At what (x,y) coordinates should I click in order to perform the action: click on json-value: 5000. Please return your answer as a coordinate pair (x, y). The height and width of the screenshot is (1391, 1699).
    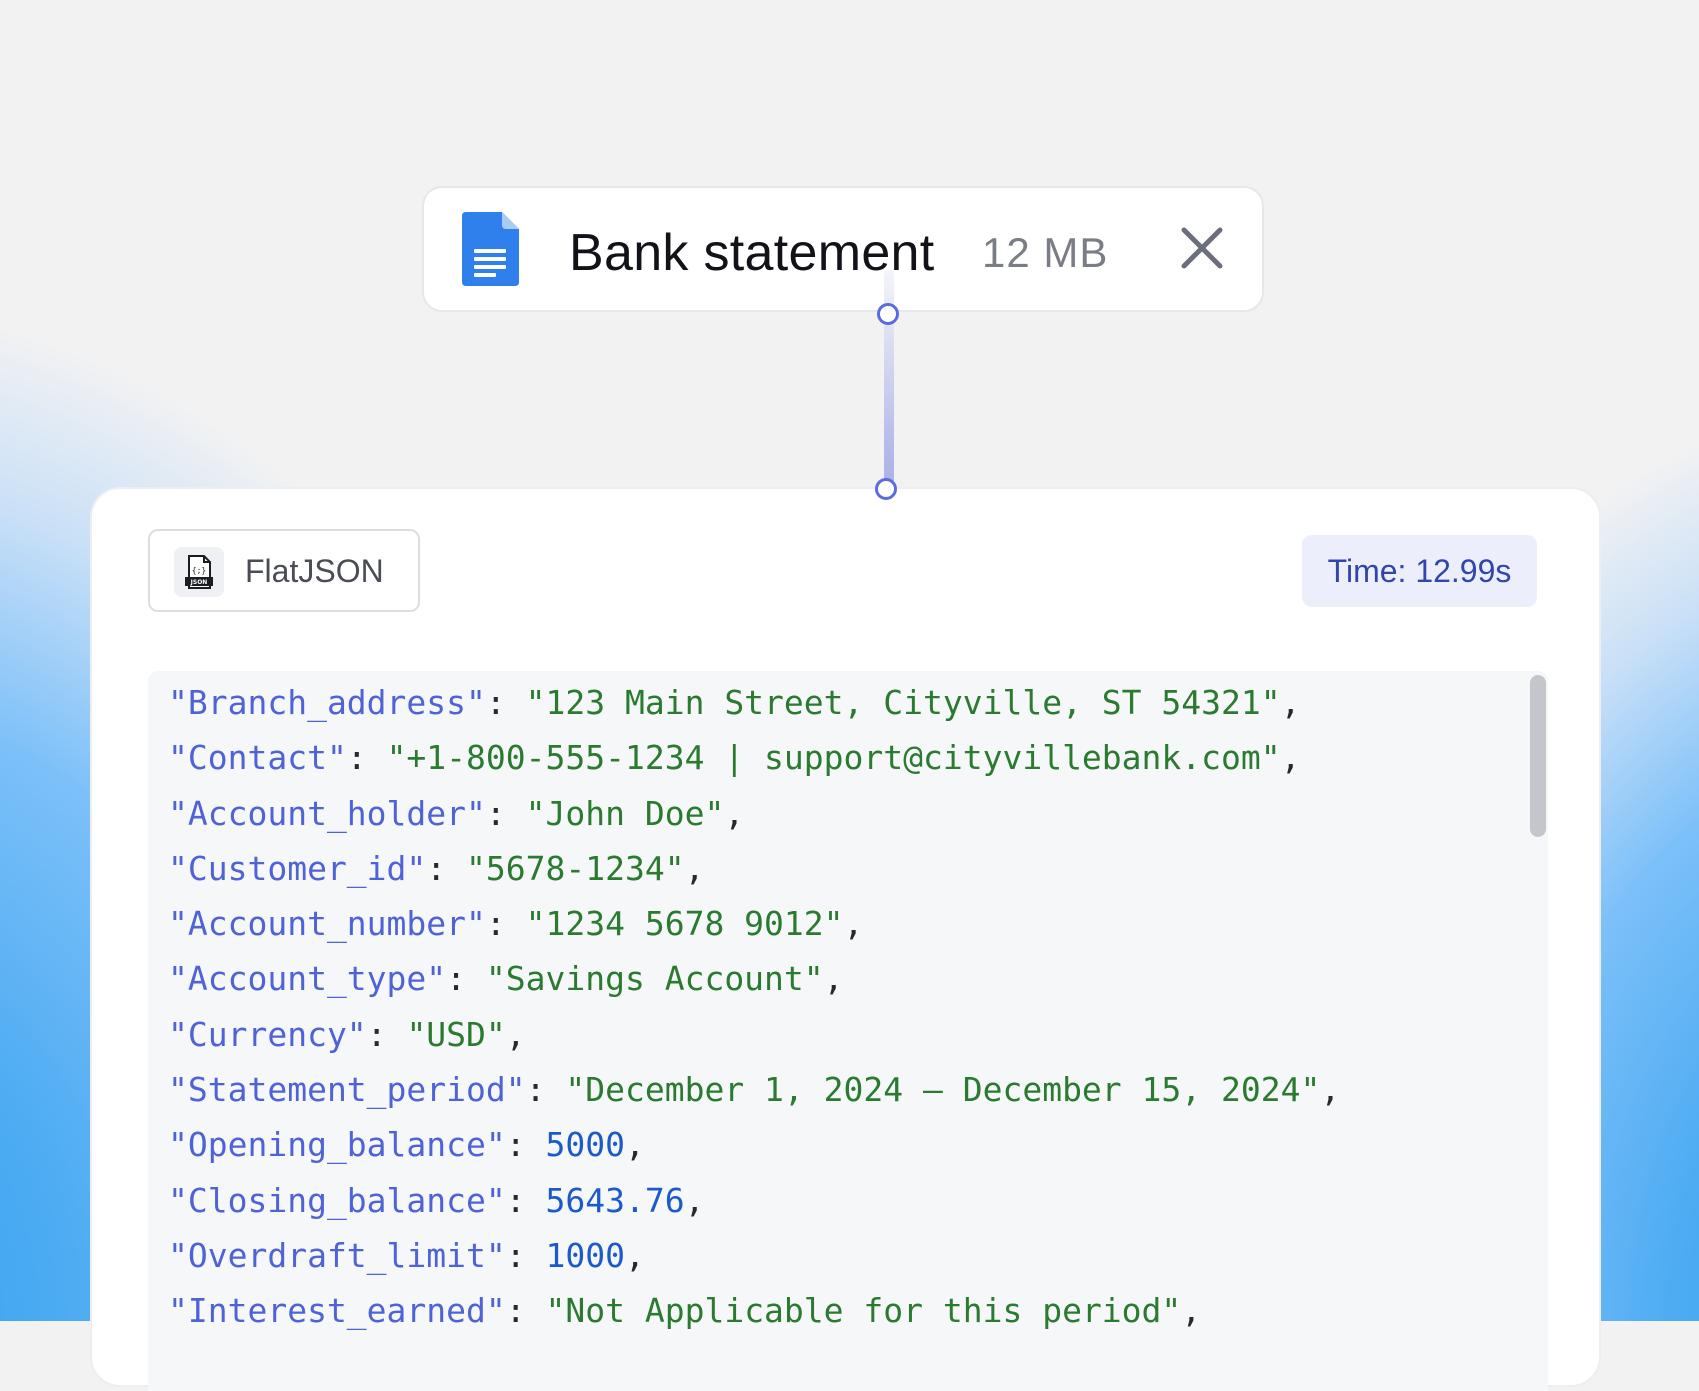
    Looking at the image, I should click on (585, 1145).